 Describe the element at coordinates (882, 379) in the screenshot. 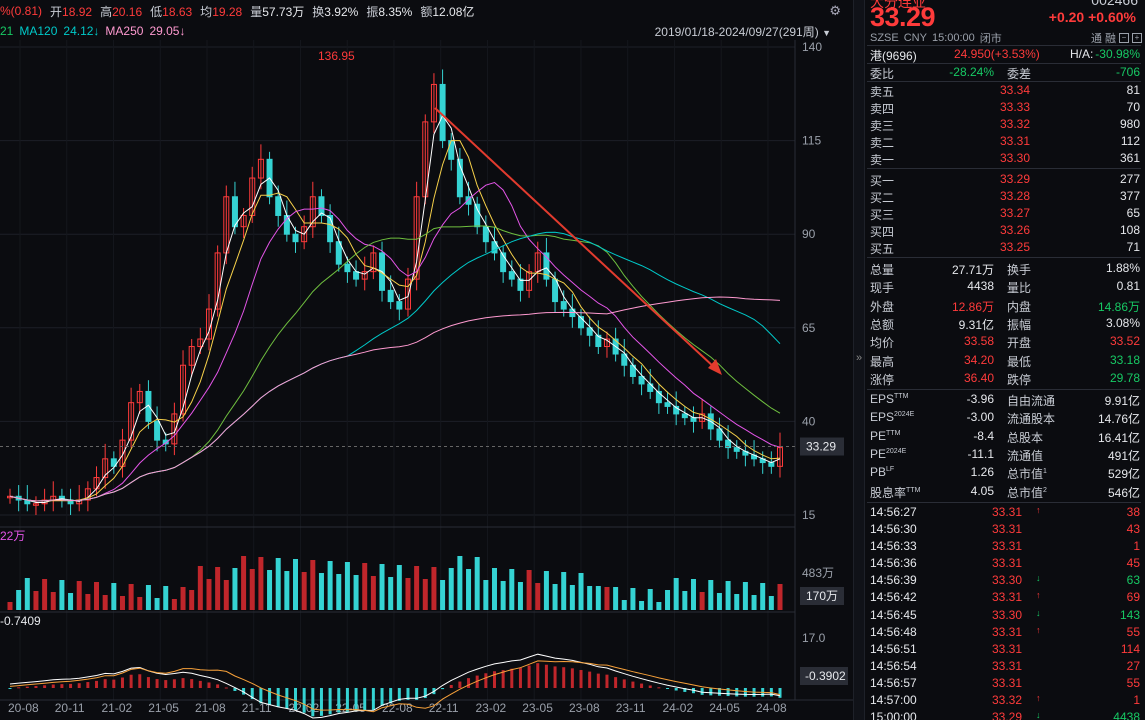

I see `stat-label: 涨停` at that location.